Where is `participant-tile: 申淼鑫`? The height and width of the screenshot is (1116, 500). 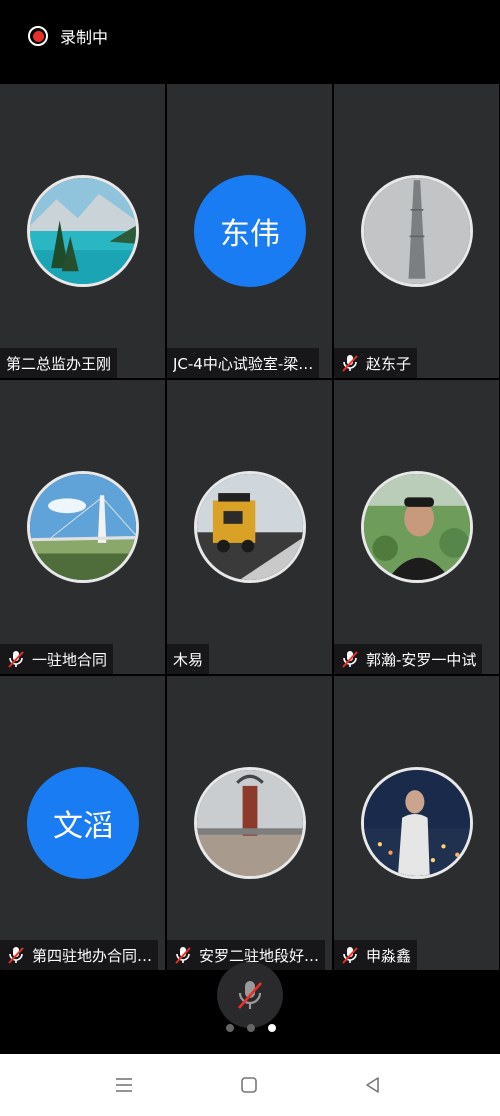 participant-tile: 申淼鑫 is located at coordinates (416, 823).